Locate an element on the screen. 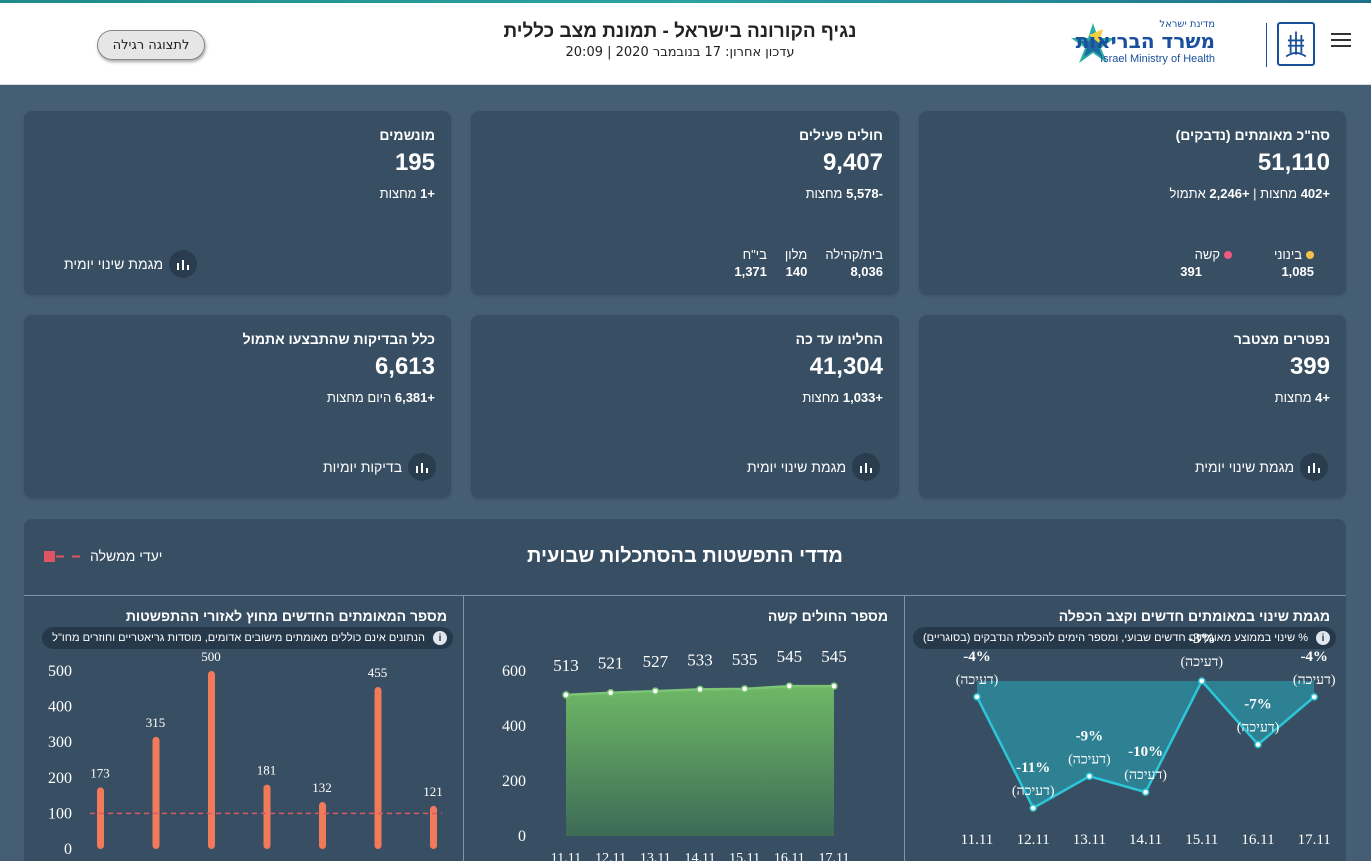 This screenshot has height=861, width=1371. hospital-value: 1,371 is located at coordinates (750, 271).